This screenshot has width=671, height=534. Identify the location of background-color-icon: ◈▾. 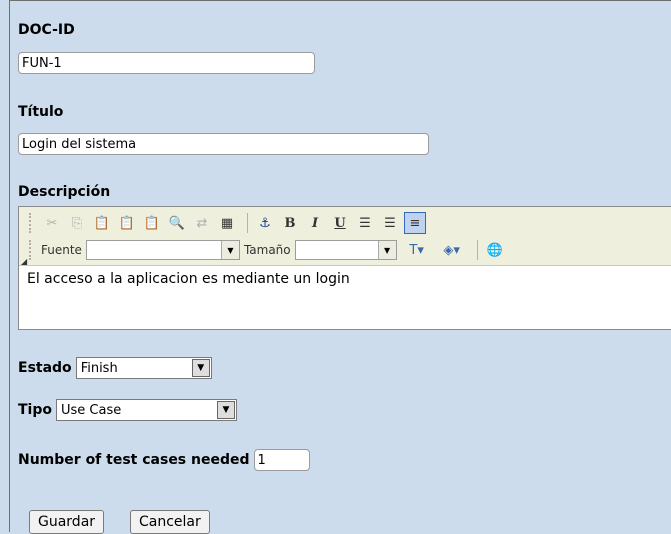
(452, 250).